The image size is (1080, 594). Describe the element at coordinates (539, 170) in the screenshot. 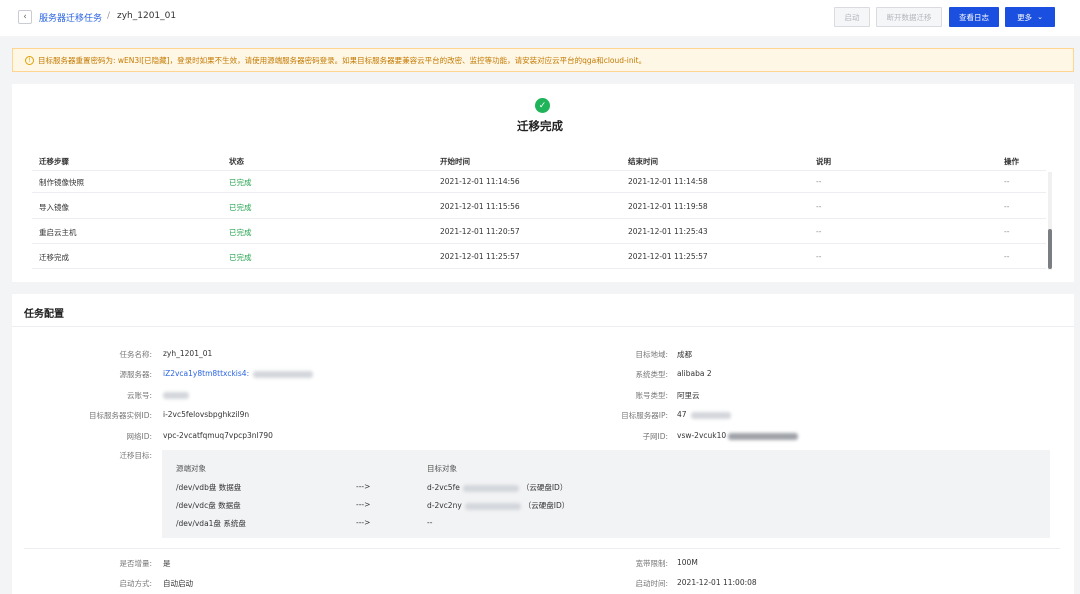

I see `table-header-divider` at that location.